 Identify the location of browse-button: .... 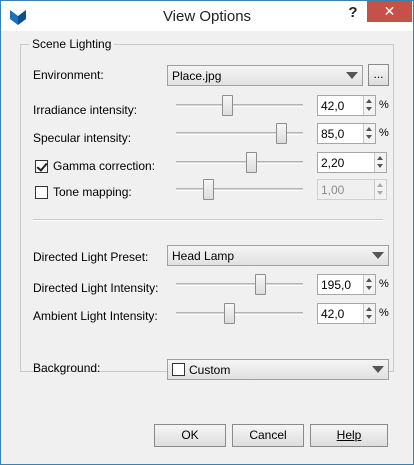
(378, 75).